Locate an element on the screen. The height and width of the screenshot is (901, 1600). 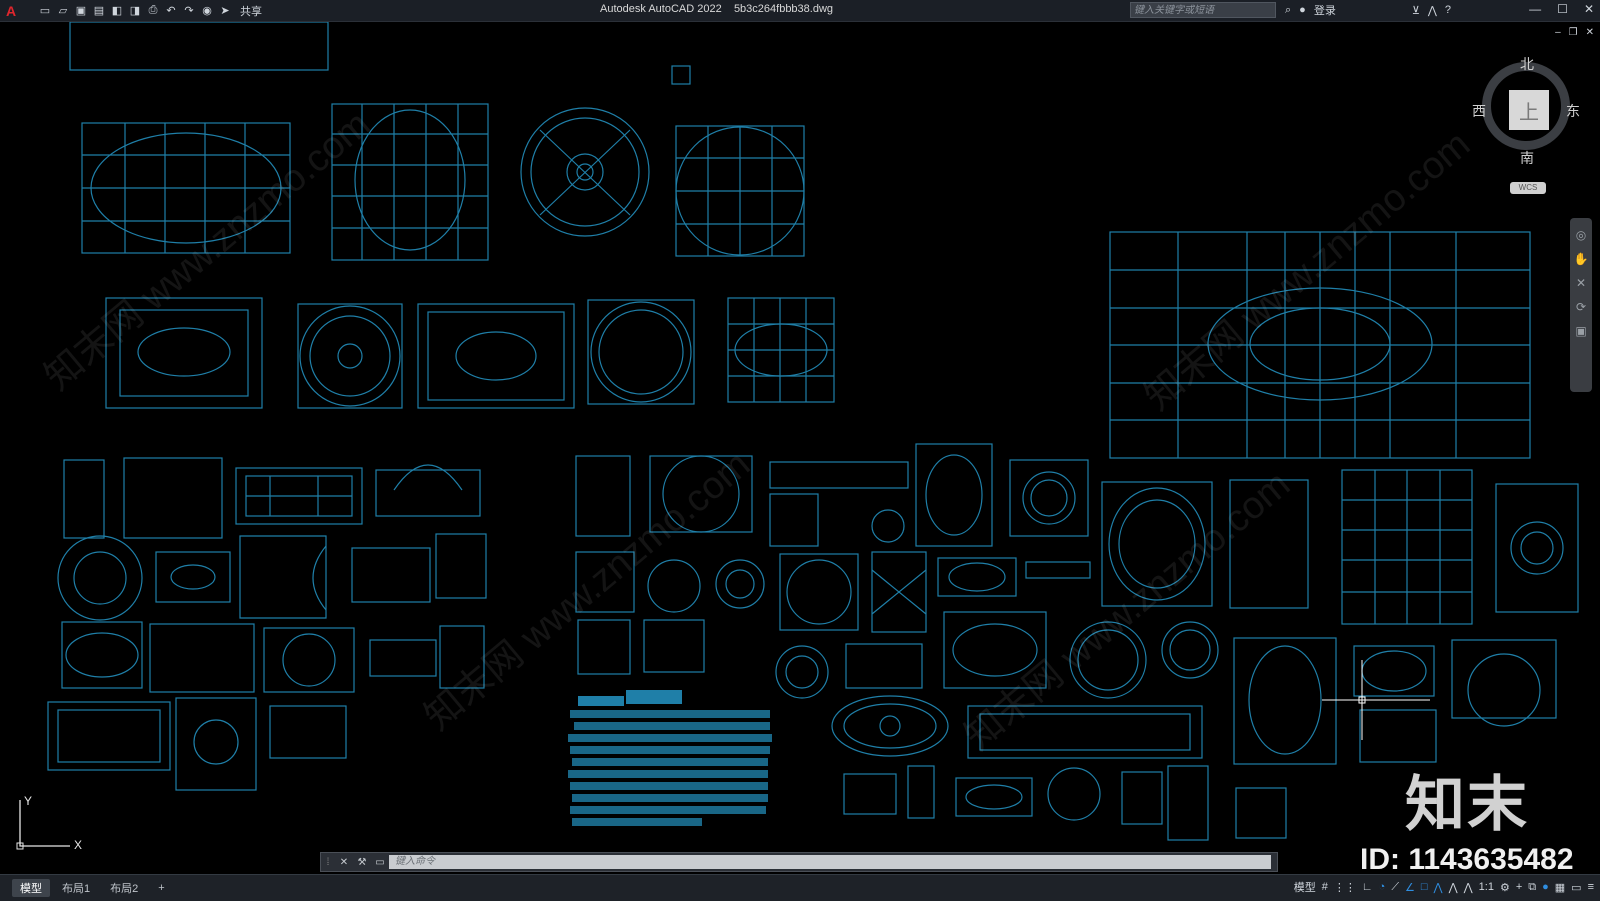
share-icon: ➤ is located at coordinates (225, 11).